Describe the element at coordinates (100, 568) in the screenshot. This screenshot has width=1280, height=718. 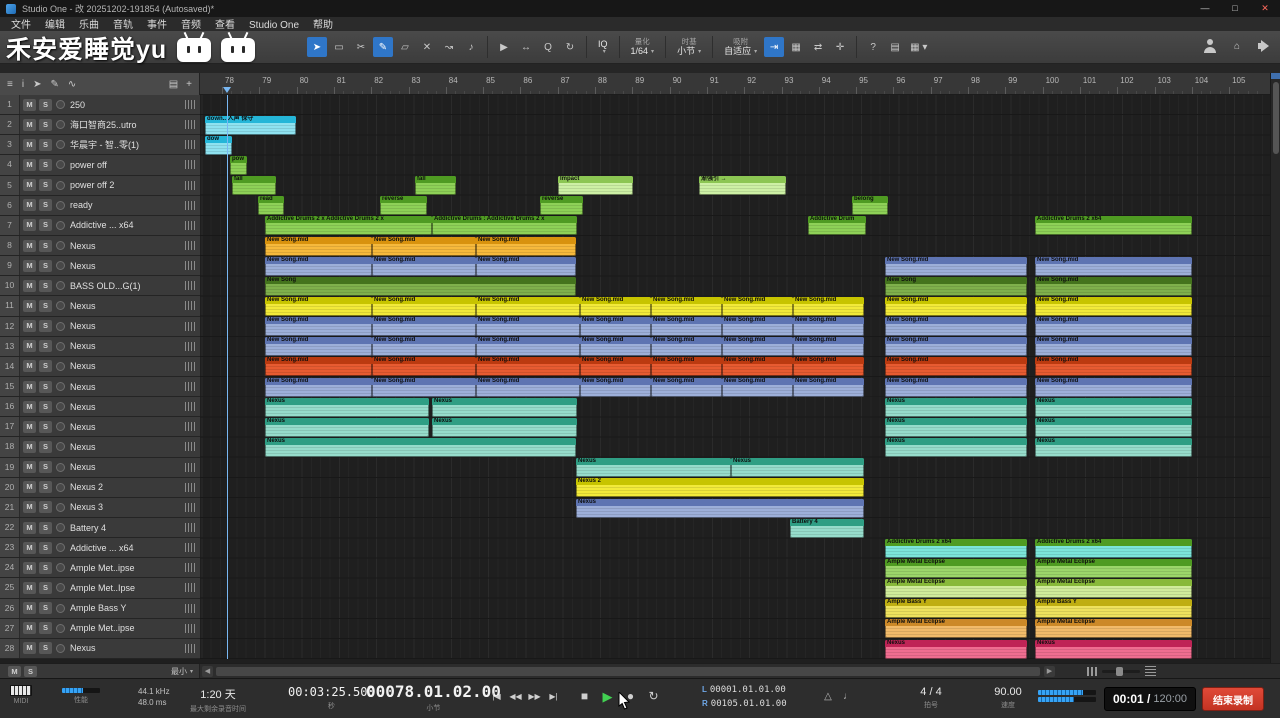
I see `track-row: 24 M S Ample Met..ipse` at that location.